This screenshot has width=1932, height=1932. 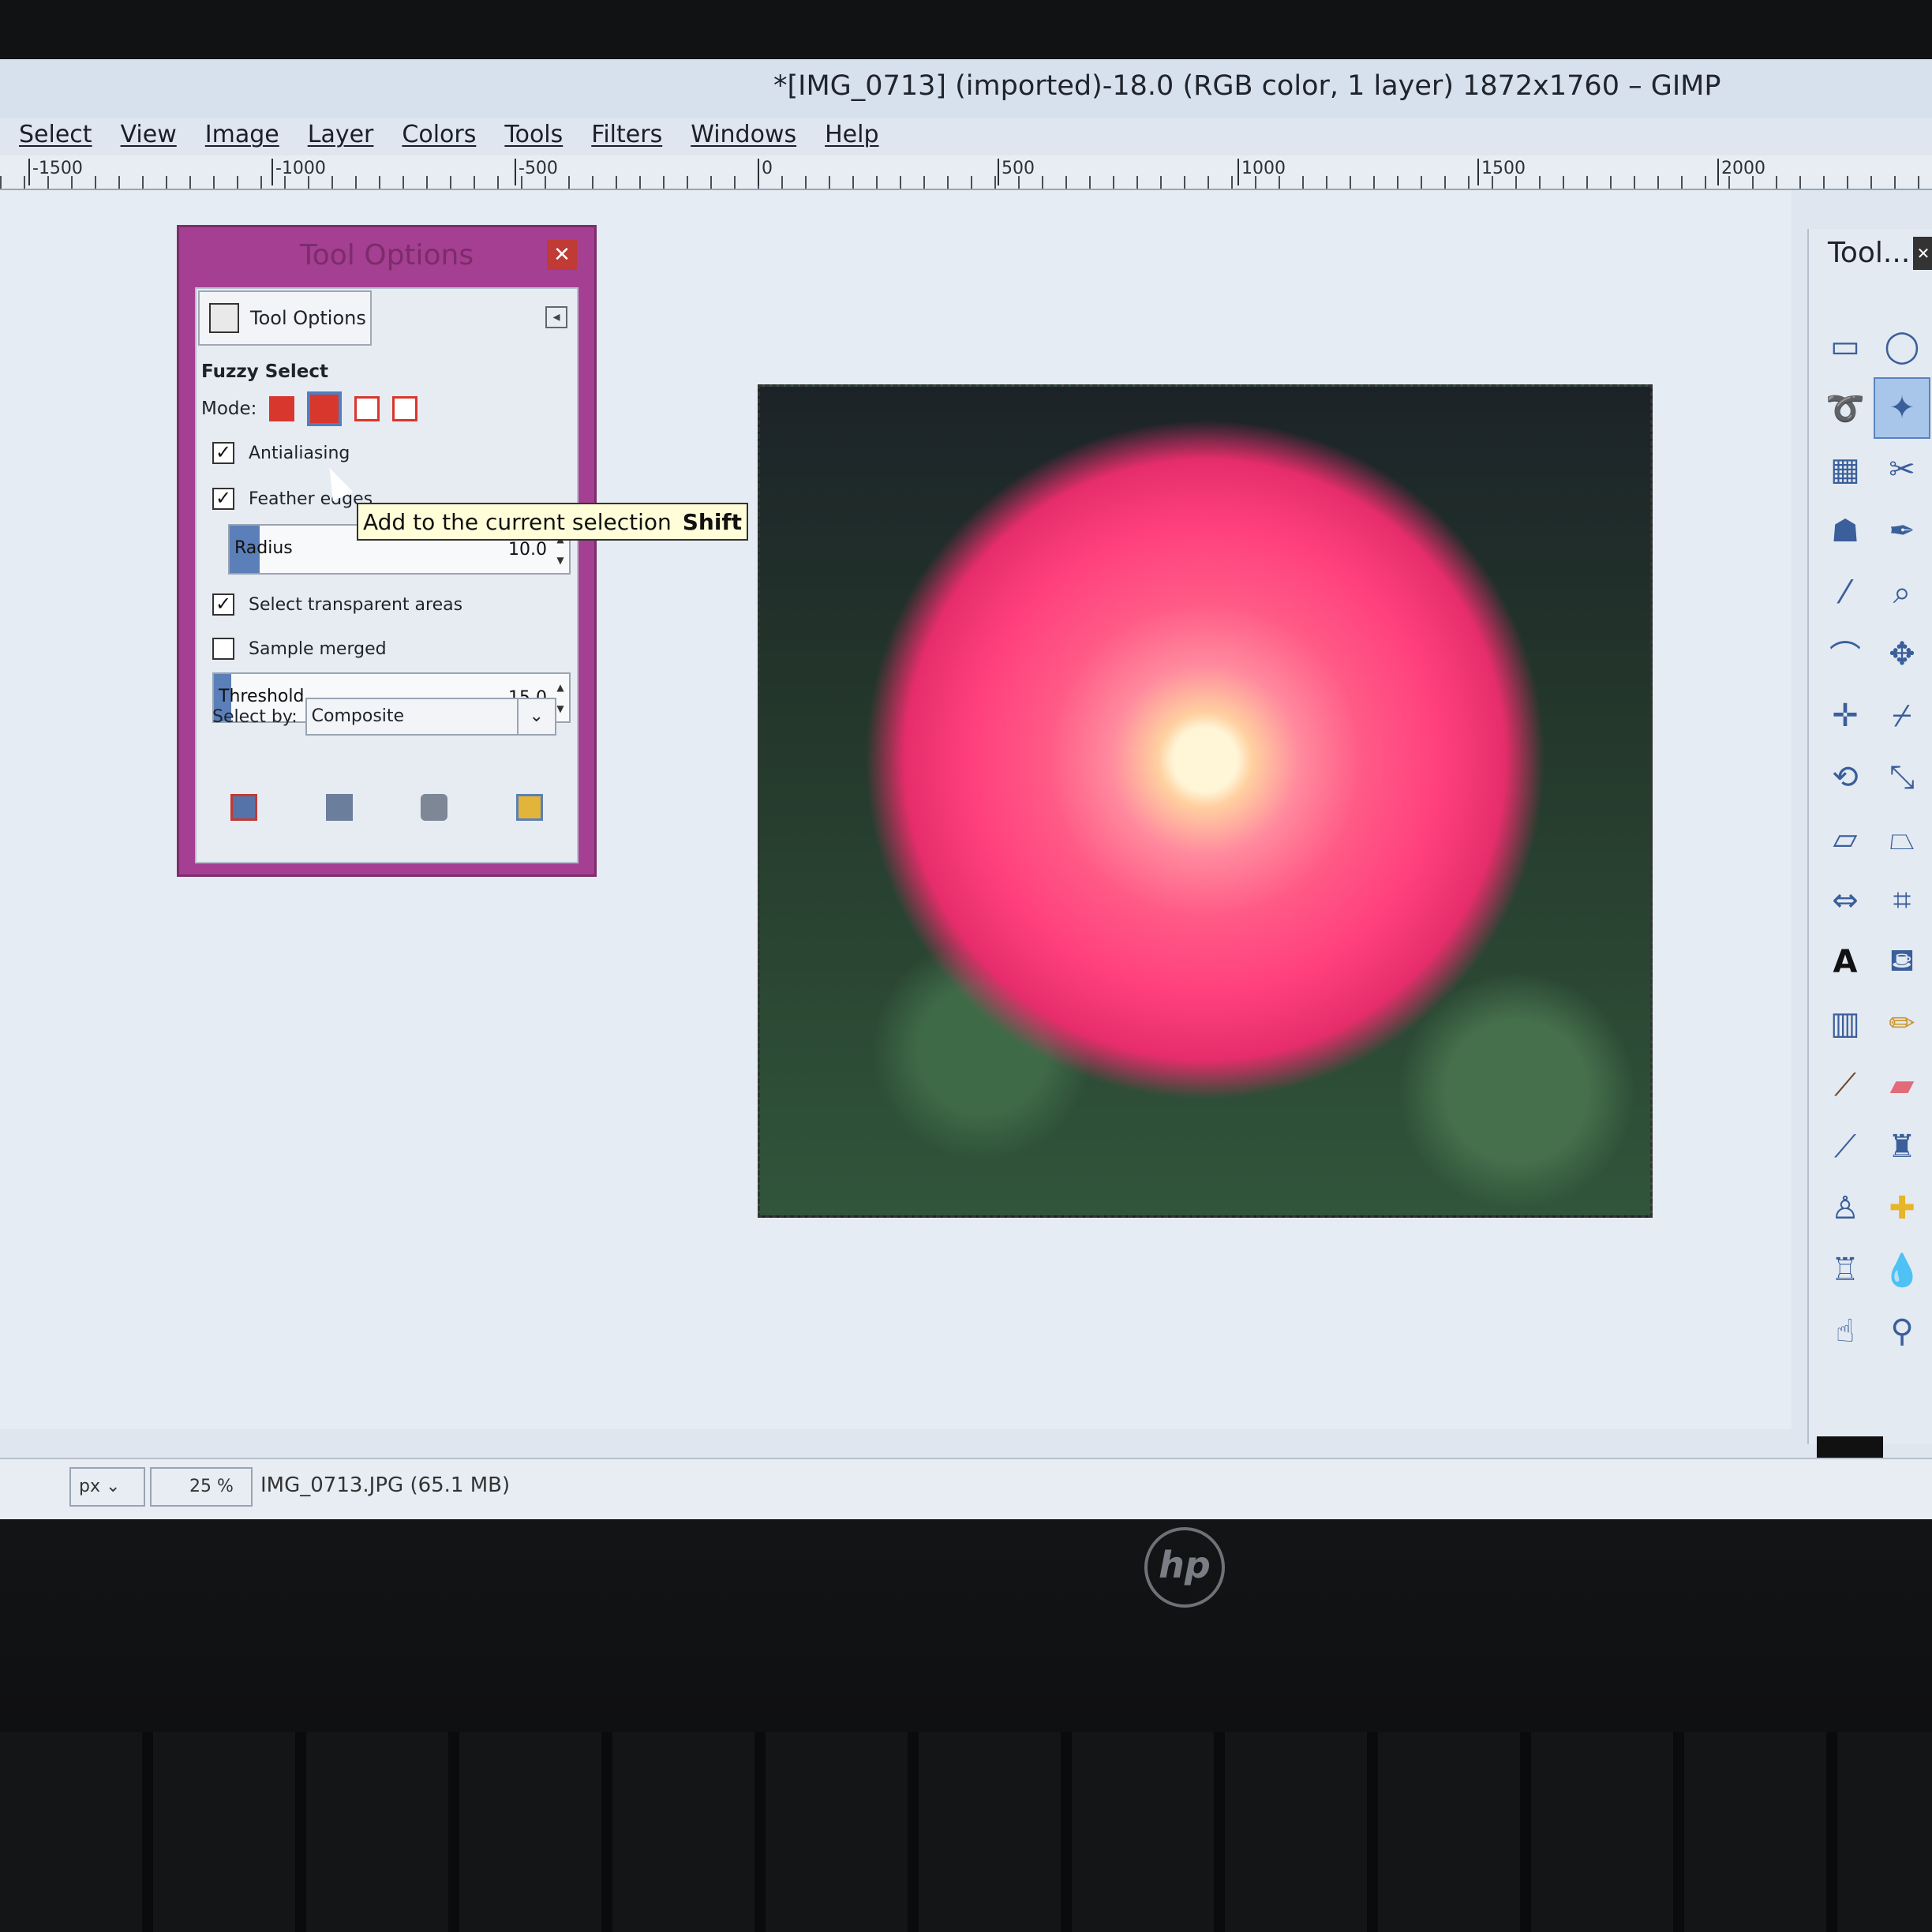 What do you see at coordinates (341, 134) in the screenshot?
I see `menu-layer: Layer` at bounding box center [341, 134].